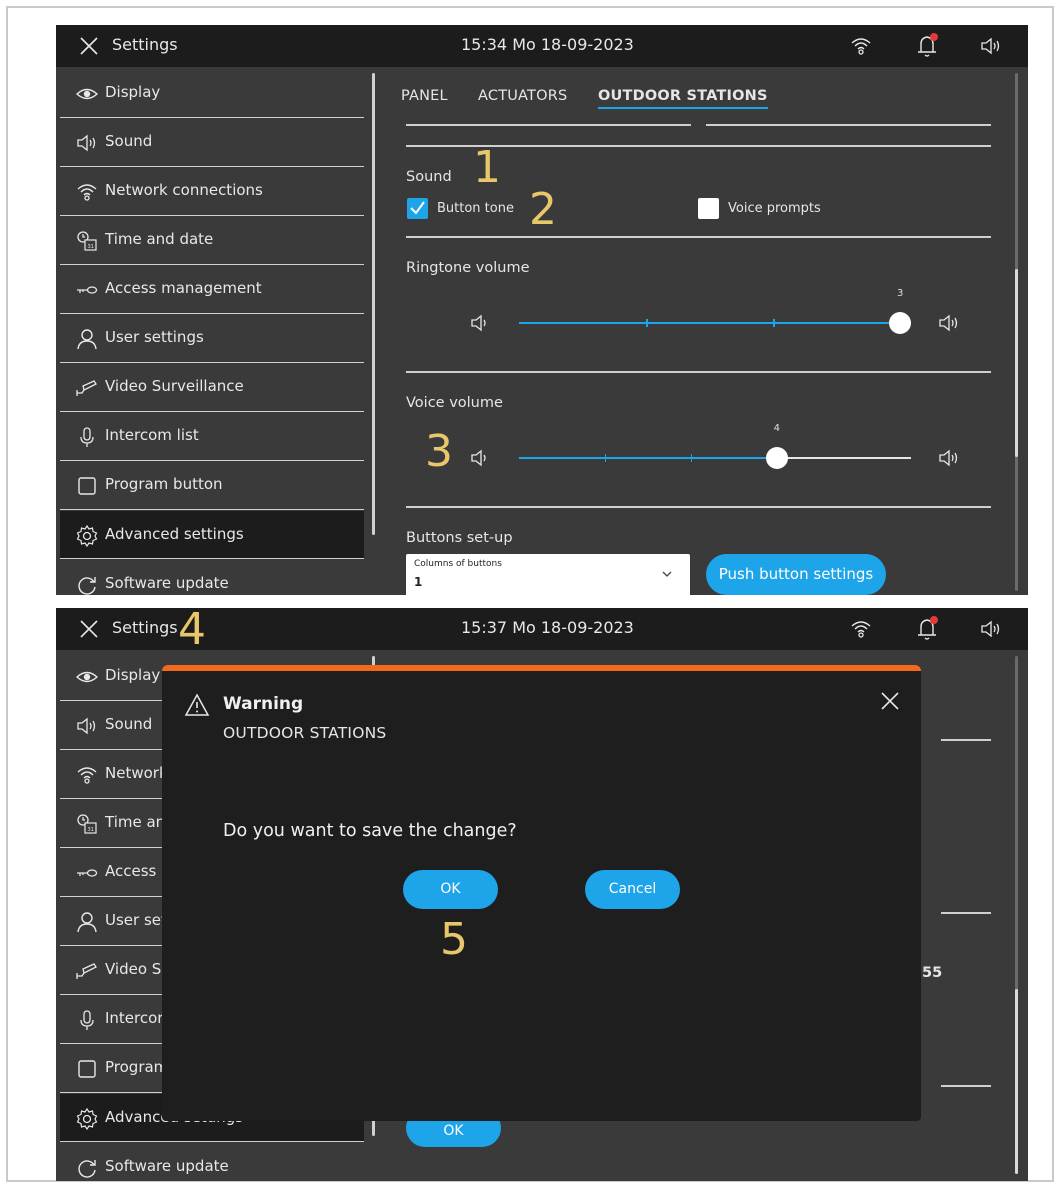 This screenshot has height=1185, width=1062. I want to click on sidebar-item-label: Sound, so click(129, 724).